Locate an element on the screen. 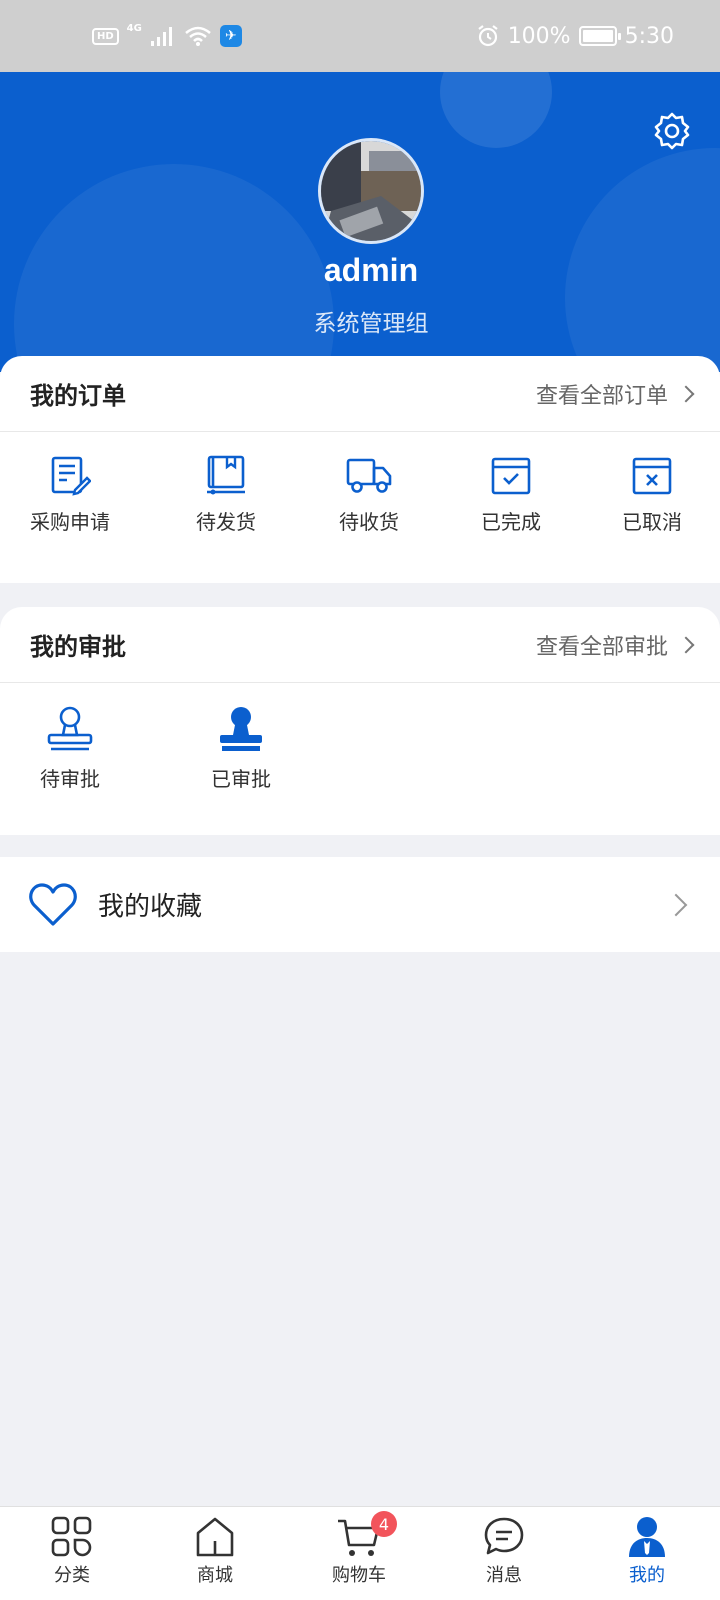 The image size is (720, 1600). purchase-request-icon is located at coordinates (71, 476).